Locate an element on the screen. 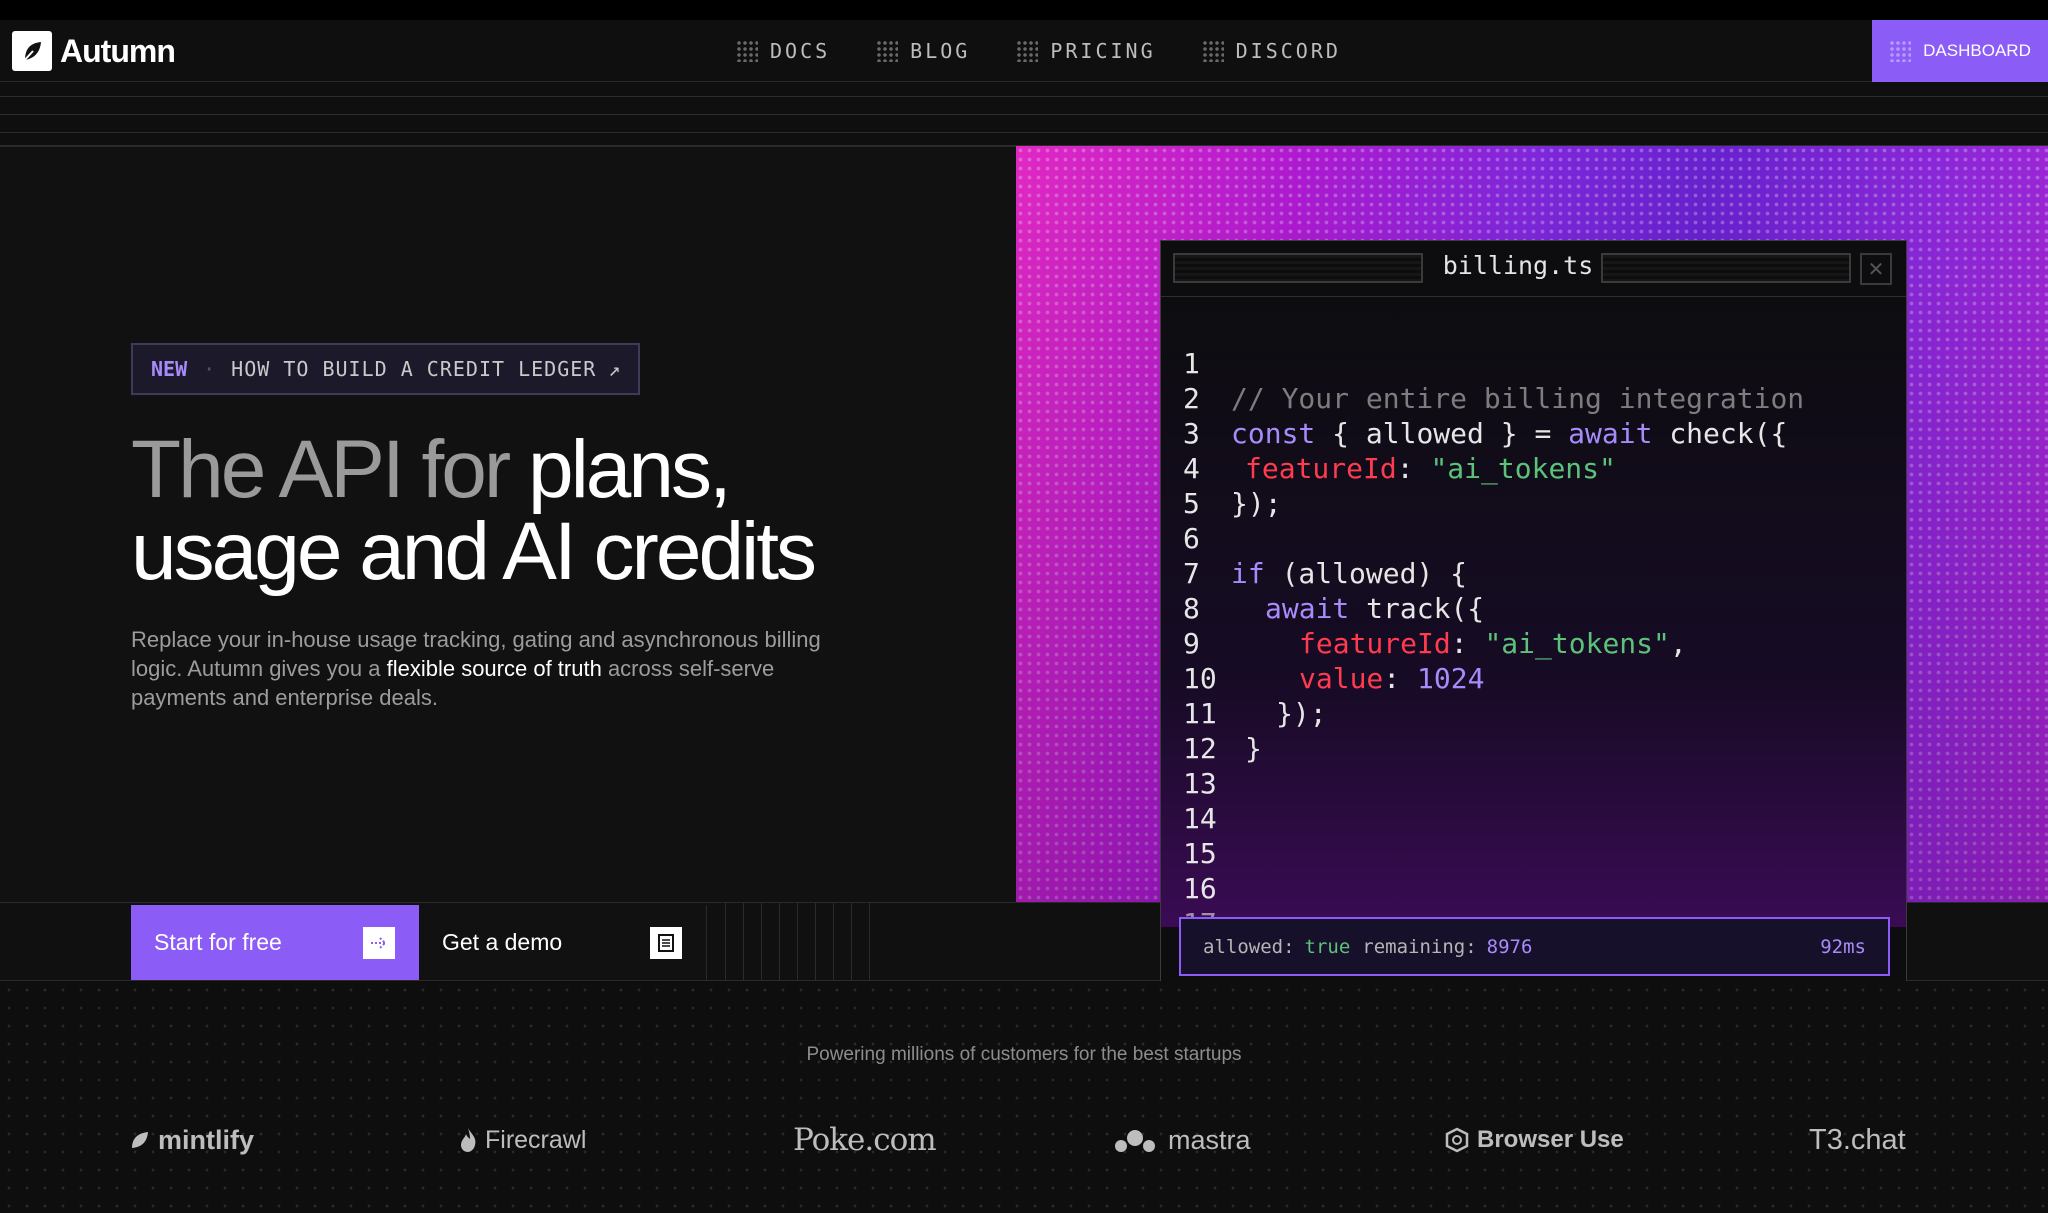 The width and height of the screenshot is (2048, 1213). headline-dim: The API for is located at coordinates (329, 469).